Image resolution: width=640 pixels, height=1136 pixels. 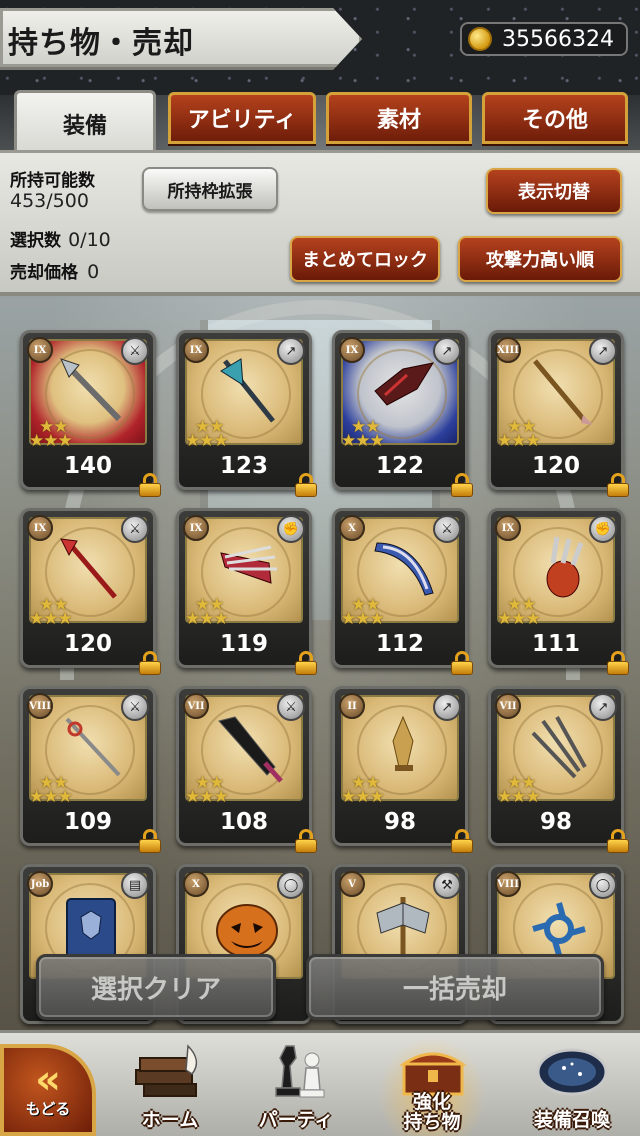 What do you see at coordinates (246, 769) in the screenshot?
I see `equipment-card: VII ⚔ ★★ ★★★ 108` at bounding box center [246, 769].